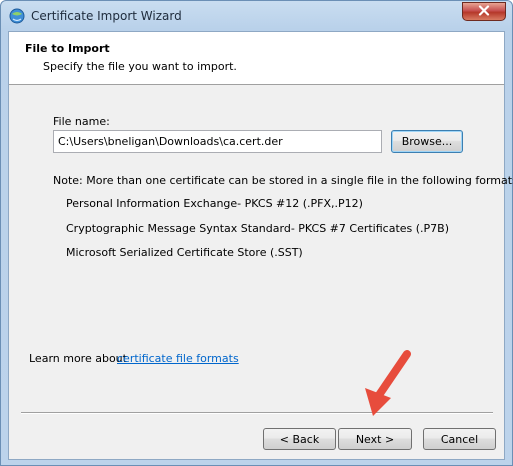 This screenshot has width=513, height=466. What do you see at coordinates (17, 16) in the screenshot?
I see `certificate-icon` at bounding box center [17, 16].